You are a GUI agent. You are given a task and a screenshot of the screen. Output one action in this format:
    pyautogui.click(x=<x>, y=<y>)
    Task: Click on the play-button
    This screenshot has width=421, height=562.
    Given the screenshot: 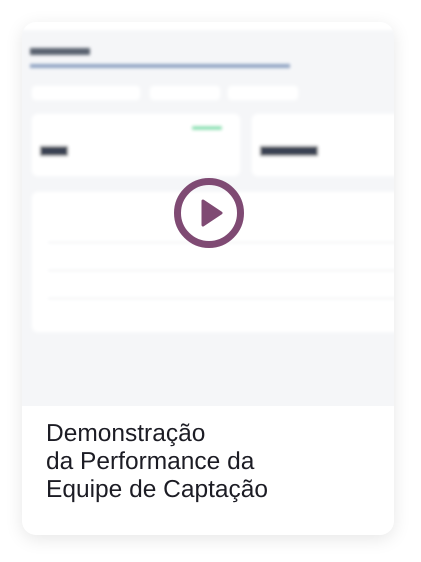 What is the action you would take?
    pyautogui.click(x=209, y=213)
    